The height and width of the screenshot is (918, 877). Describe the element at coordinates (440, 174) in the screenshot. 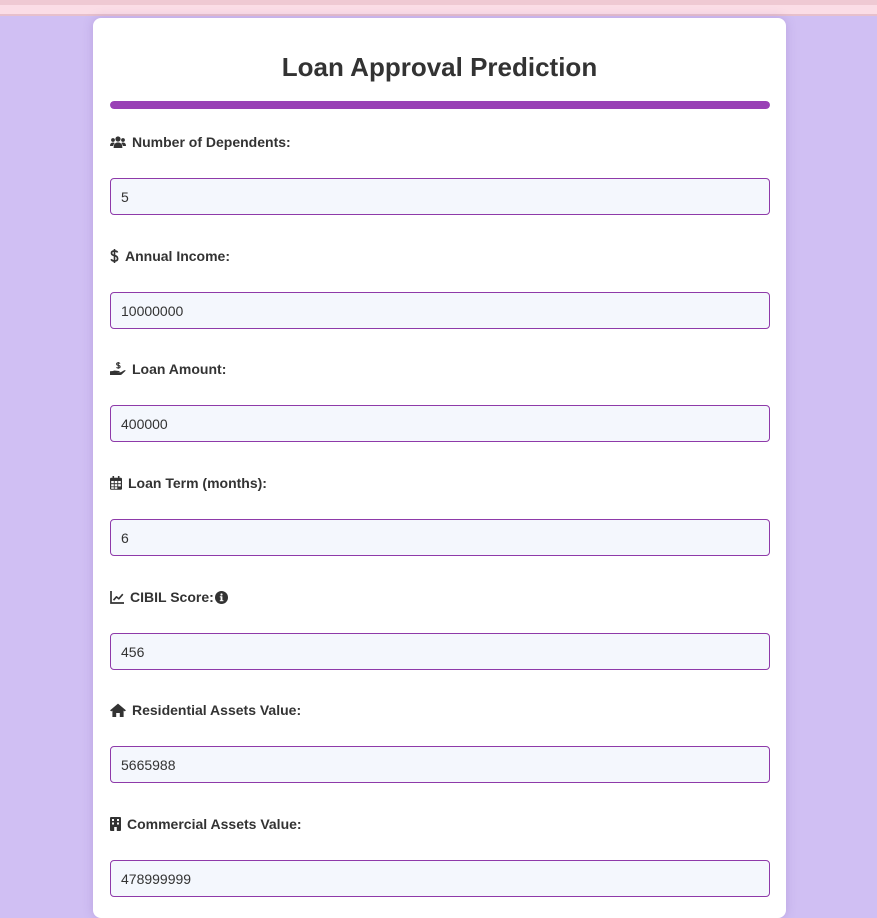

I see `field-dependents: Number of Dependents:` at that location.